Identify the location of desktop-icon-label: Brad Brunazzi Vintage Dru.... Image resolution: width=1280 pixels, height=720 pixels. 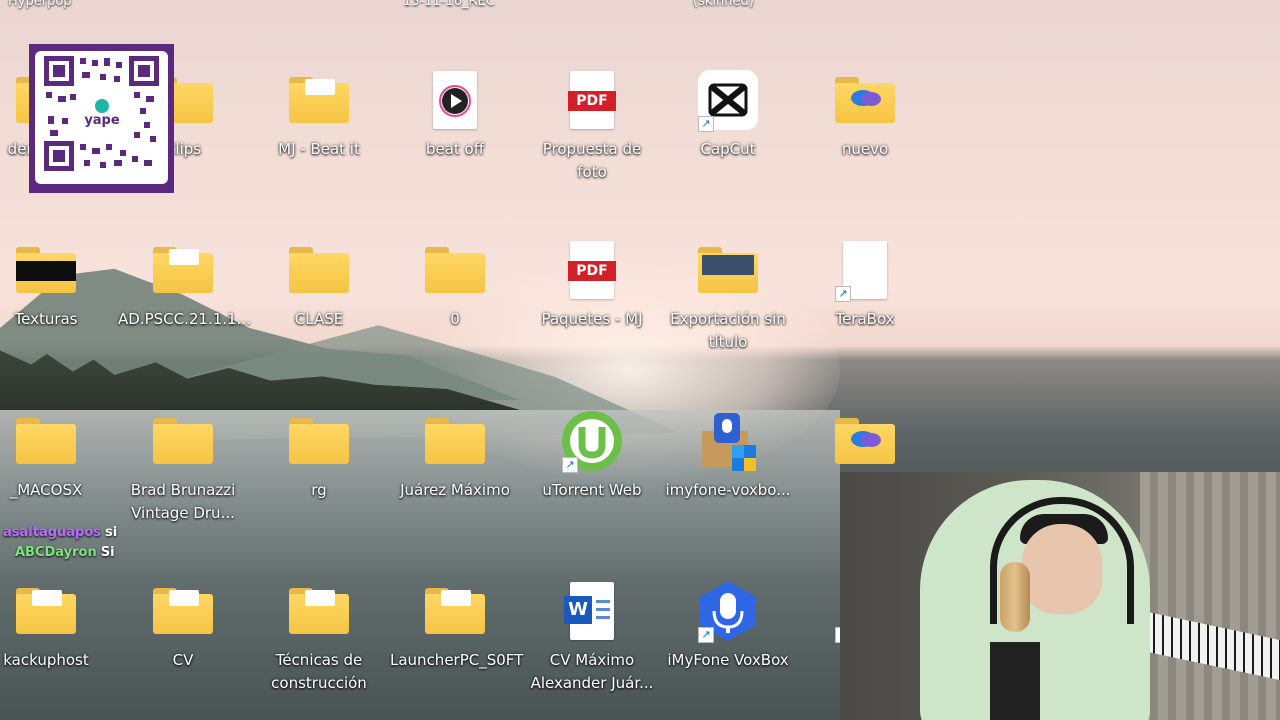
(183, 501).